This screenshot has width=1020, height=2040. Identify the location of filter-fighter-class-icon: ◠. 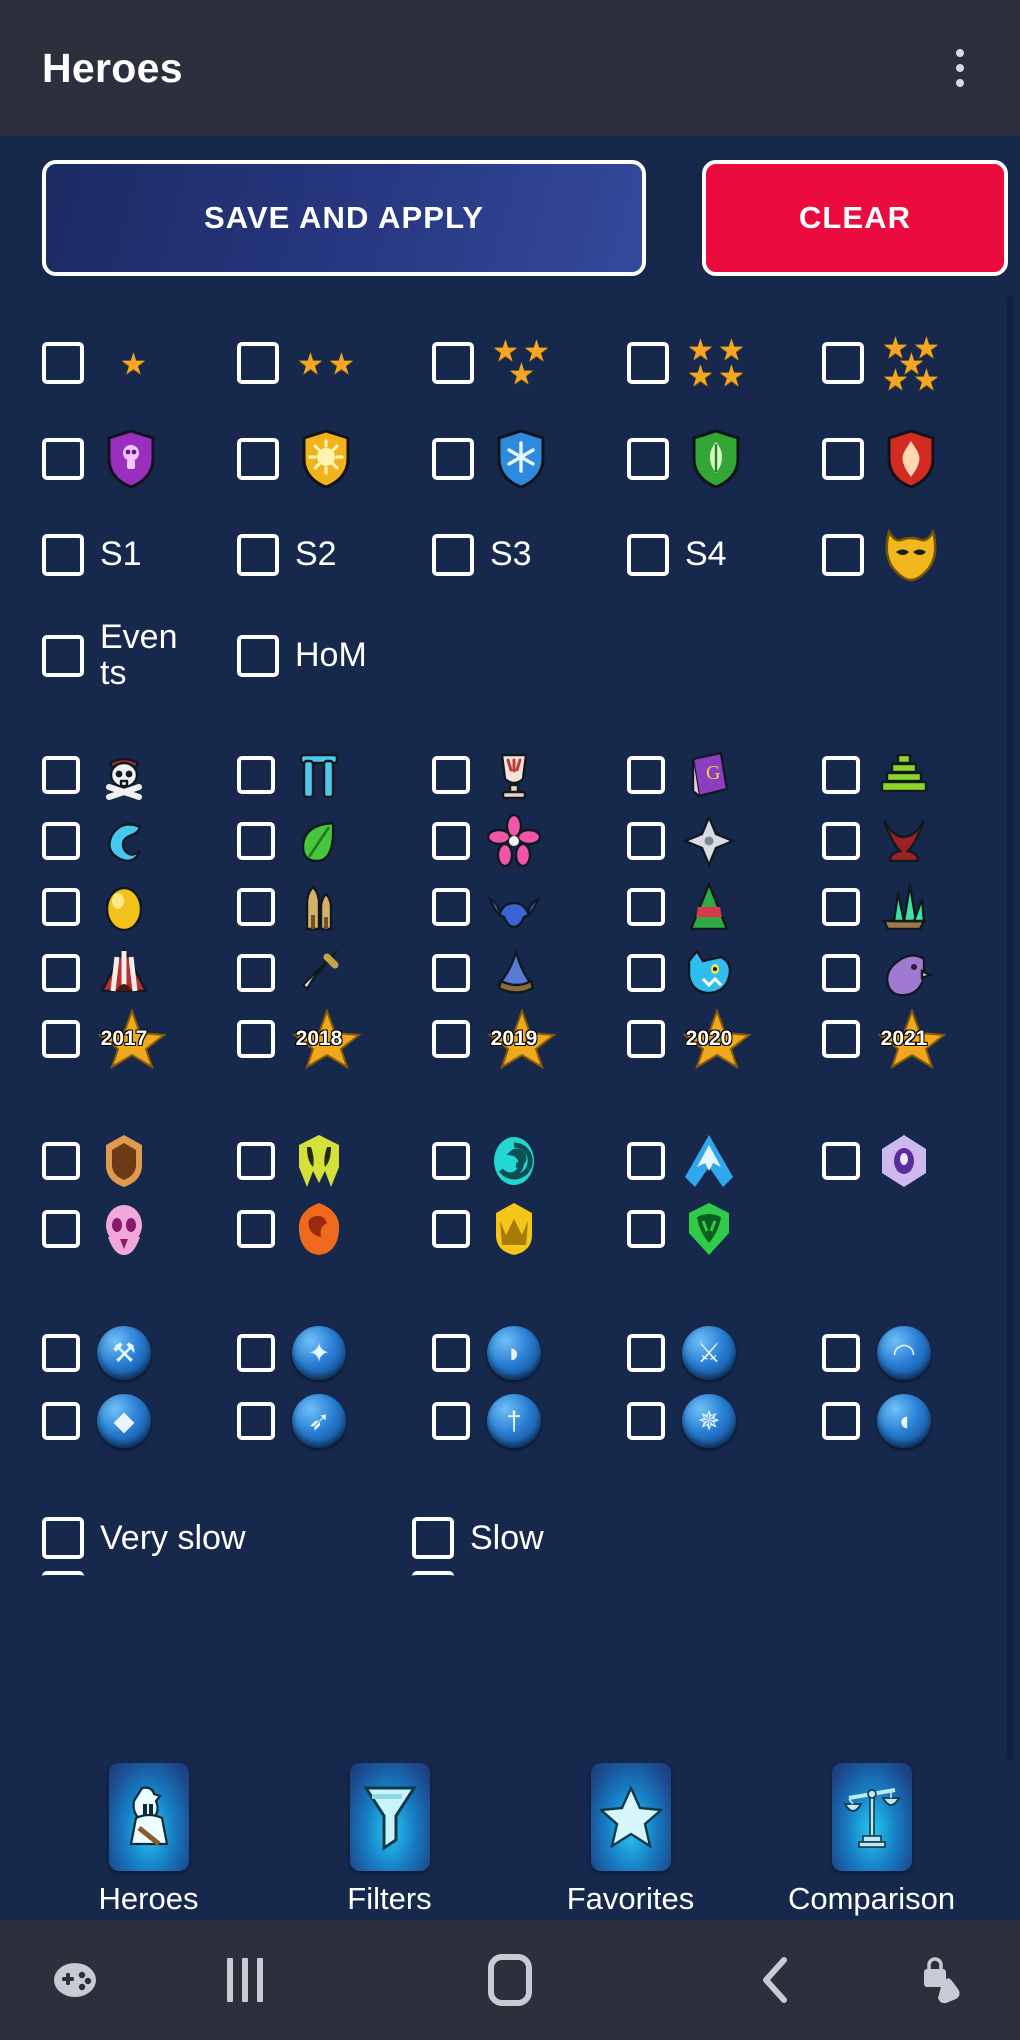
(919, 1353).